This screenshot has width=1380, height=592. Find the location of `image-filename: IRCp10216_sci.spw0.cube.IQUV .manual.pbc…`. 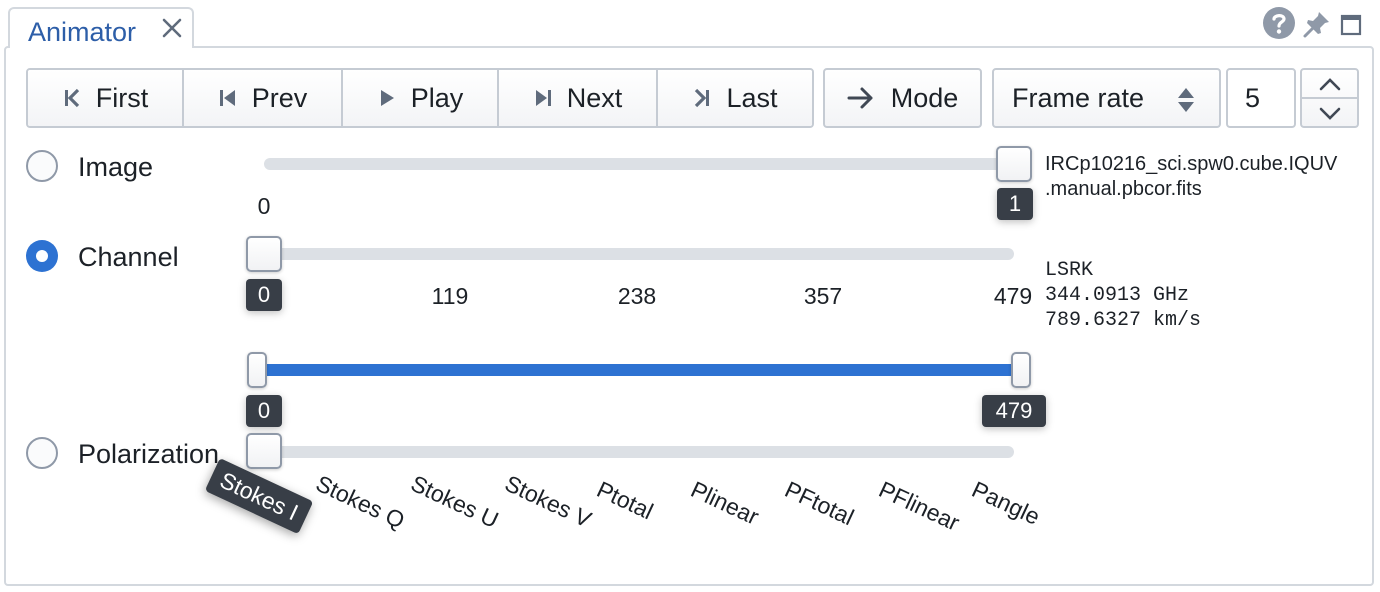

image-filename: IRCp10216_sci.spw0.cube.IQUV .manual.pbc… is located at coordinates (1191, 177).